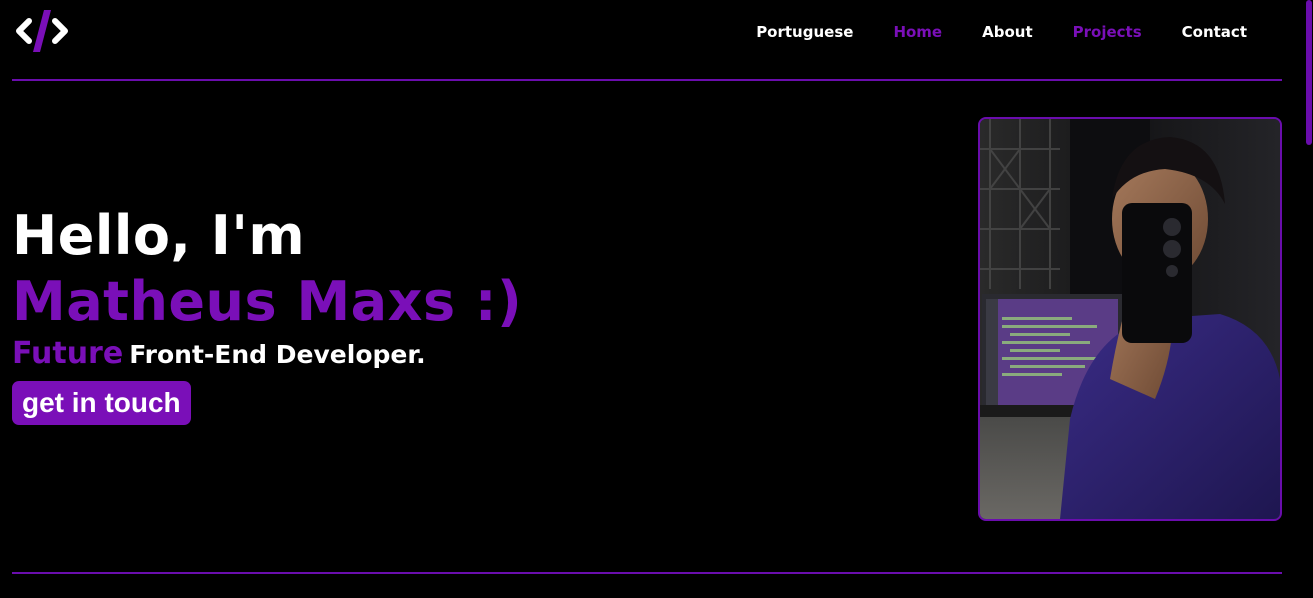 The height and width of the screenshot is (598, 1313). I want to click on code-brackets-icon, so click(42, 31).